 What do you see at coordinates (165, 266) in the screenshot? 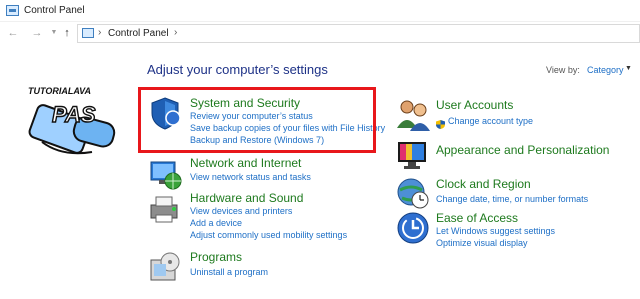
I see `programs-disc-icon` at bounding box center [165, 266].